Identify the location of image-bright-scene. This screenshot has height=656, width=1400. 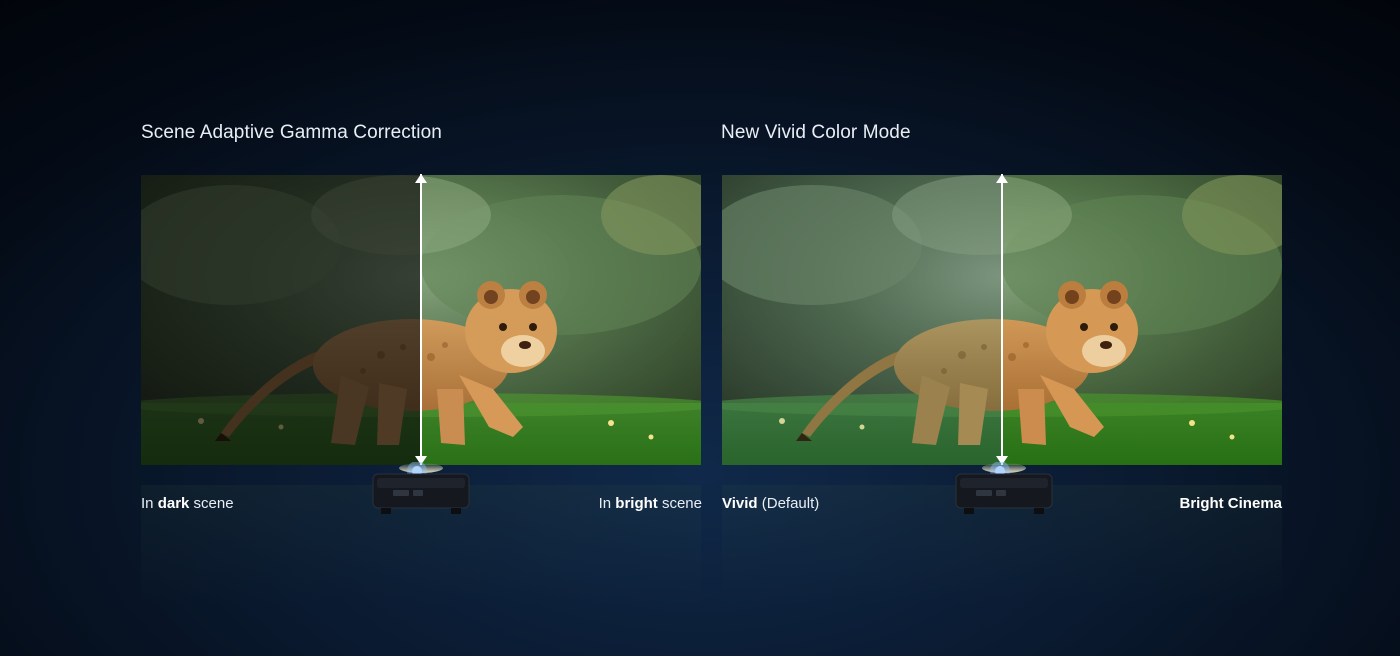
(561, 320).